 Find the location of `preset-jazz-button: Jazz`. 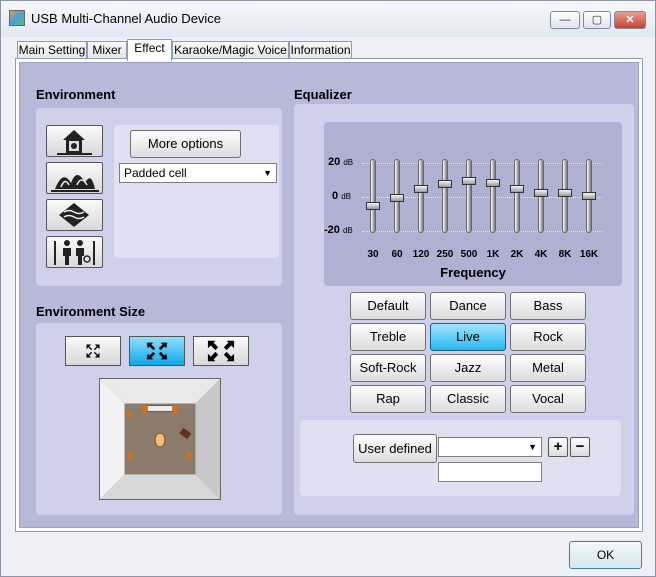

preset-jazz-button: Jazz is located at coordinates (468, 368).